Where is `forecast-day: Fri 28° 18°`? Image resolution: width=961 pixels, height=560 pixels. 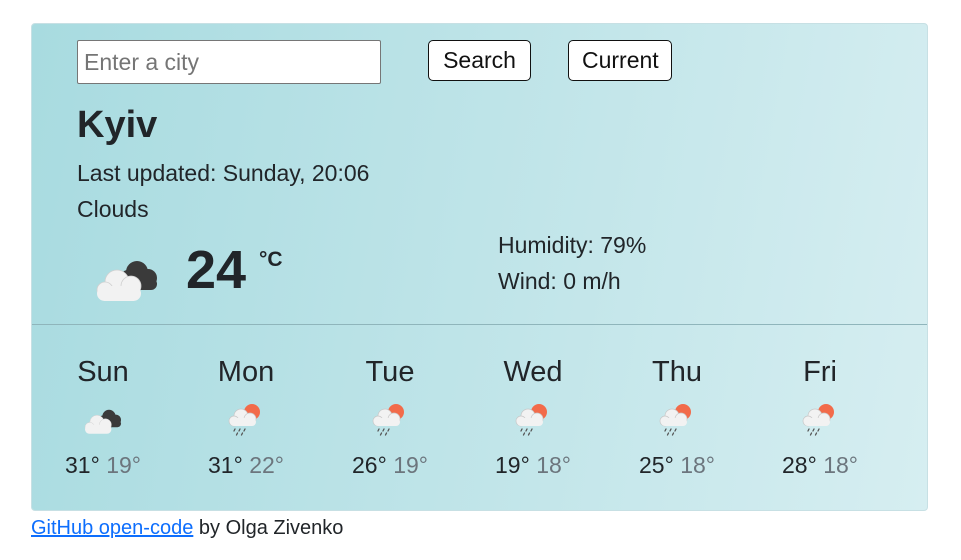
forecast-day: Fri 28° 18° is located at coordinates (820, 416).